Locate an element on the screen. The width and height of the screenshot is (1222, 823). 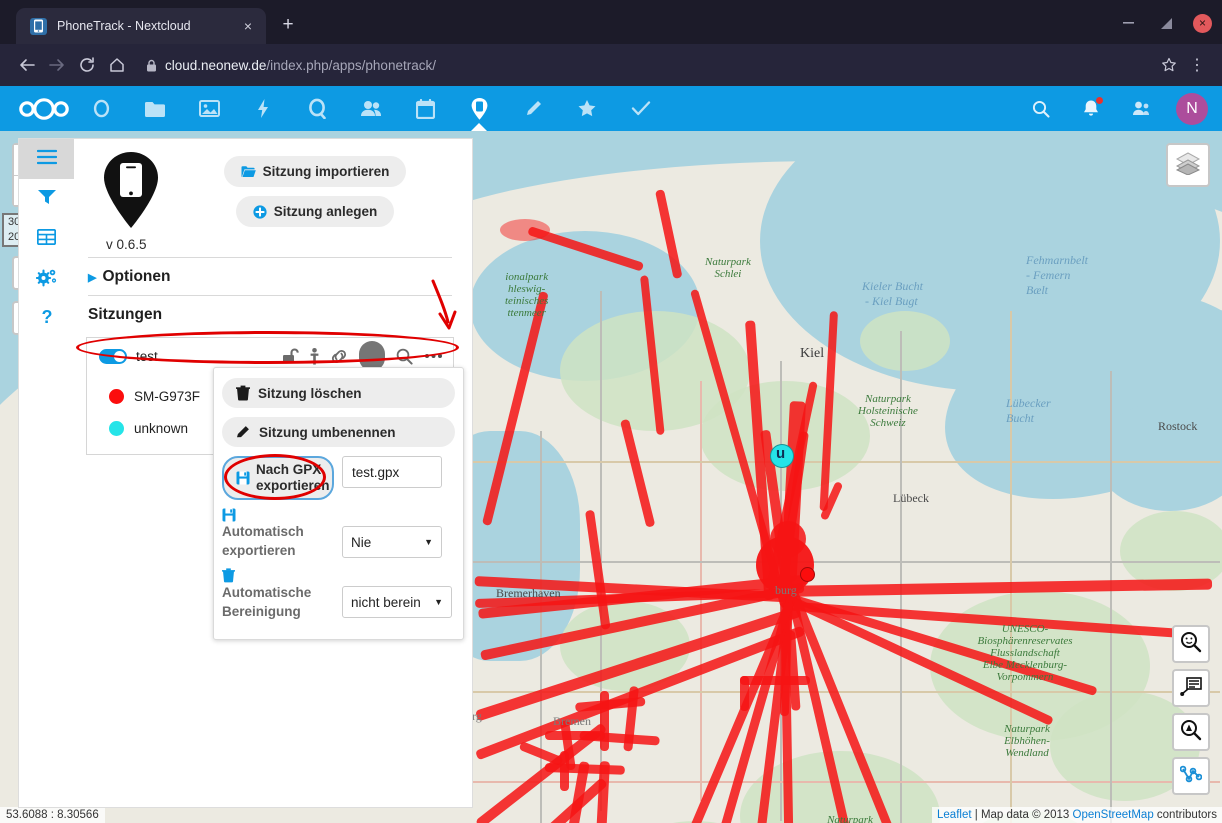
map-coordinates: 53.6088 : 8.30566 is located at coordinates (52, 815).